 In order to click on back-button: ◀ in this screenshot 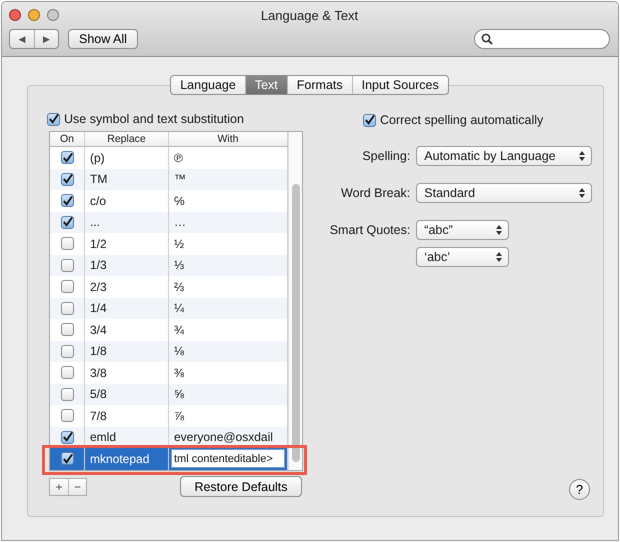, I will do `click(22, 39)`.